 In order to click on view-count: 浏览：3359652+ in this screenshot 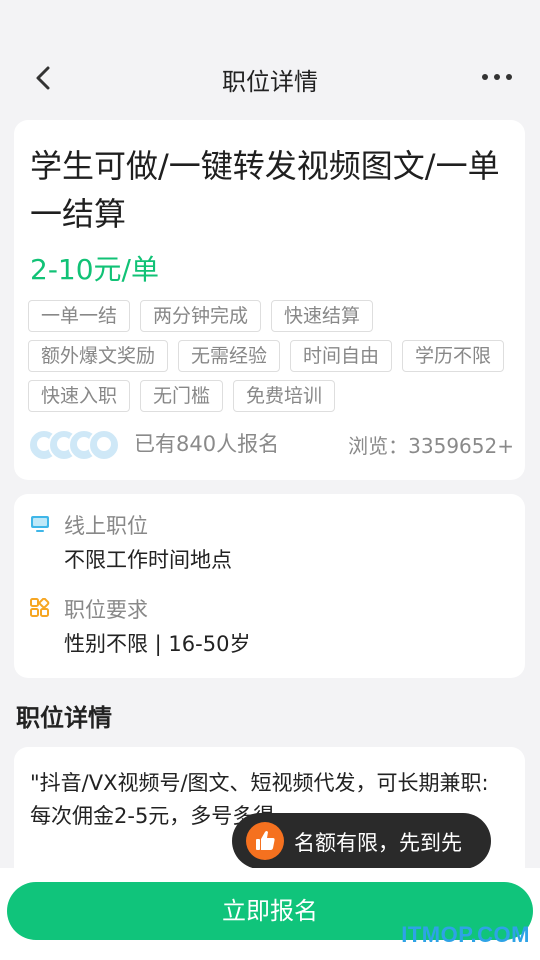, I will do `click(431, 446)`.